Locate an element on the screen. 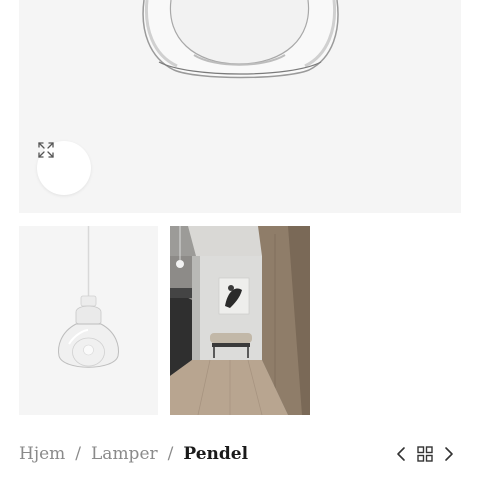  breadcrumb-link-home: Hjem is located at coordinates (42, 454).